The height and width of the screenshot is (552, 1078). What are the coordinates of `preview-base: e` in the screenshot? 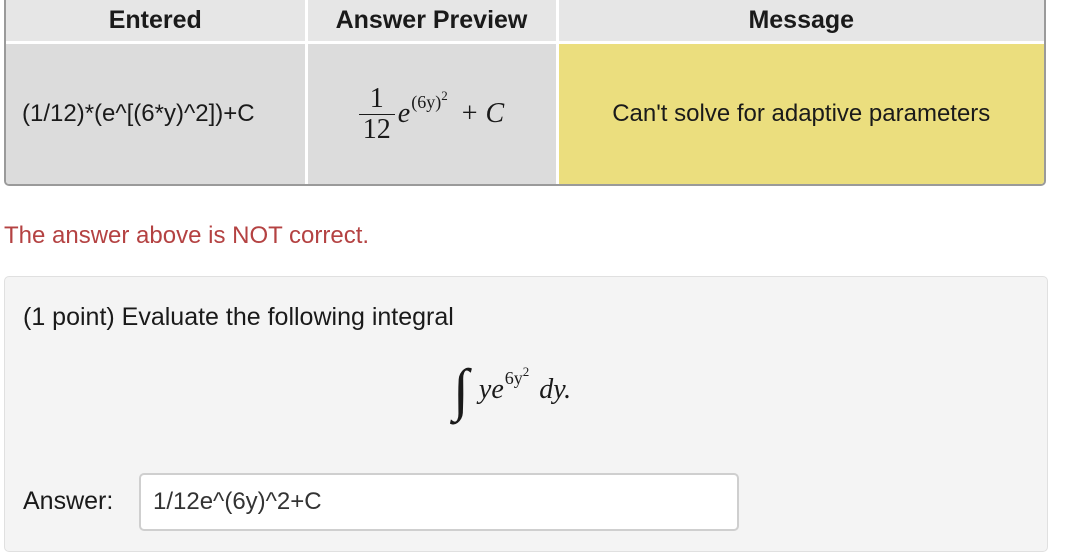 It's located at (404, 113).